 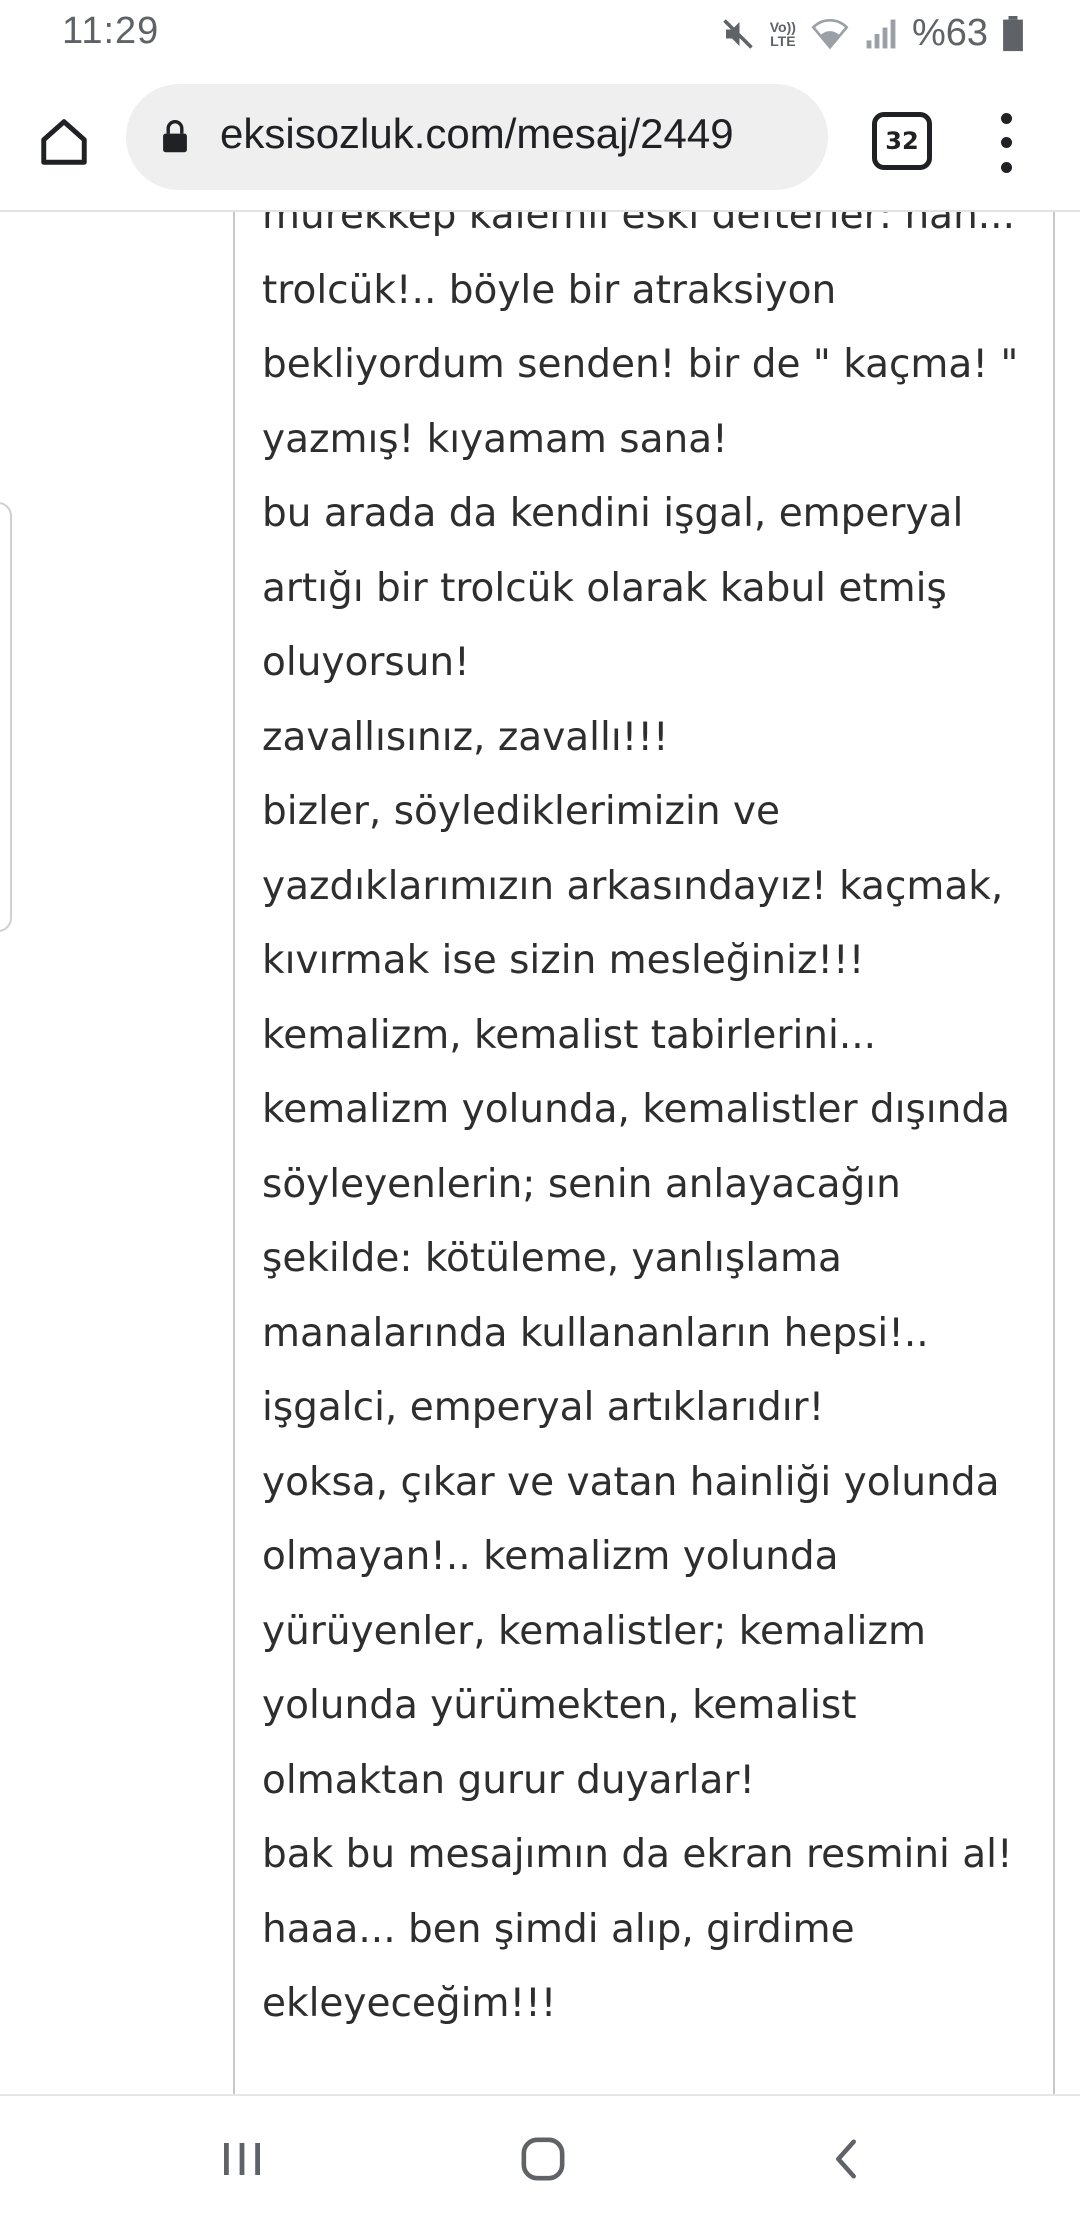 What do you see at coordinates (552, 1258) in the screenshot?
I see `message-line: şekilde: kötüleme, yanlışlama` at bounding box center [552, 1258].